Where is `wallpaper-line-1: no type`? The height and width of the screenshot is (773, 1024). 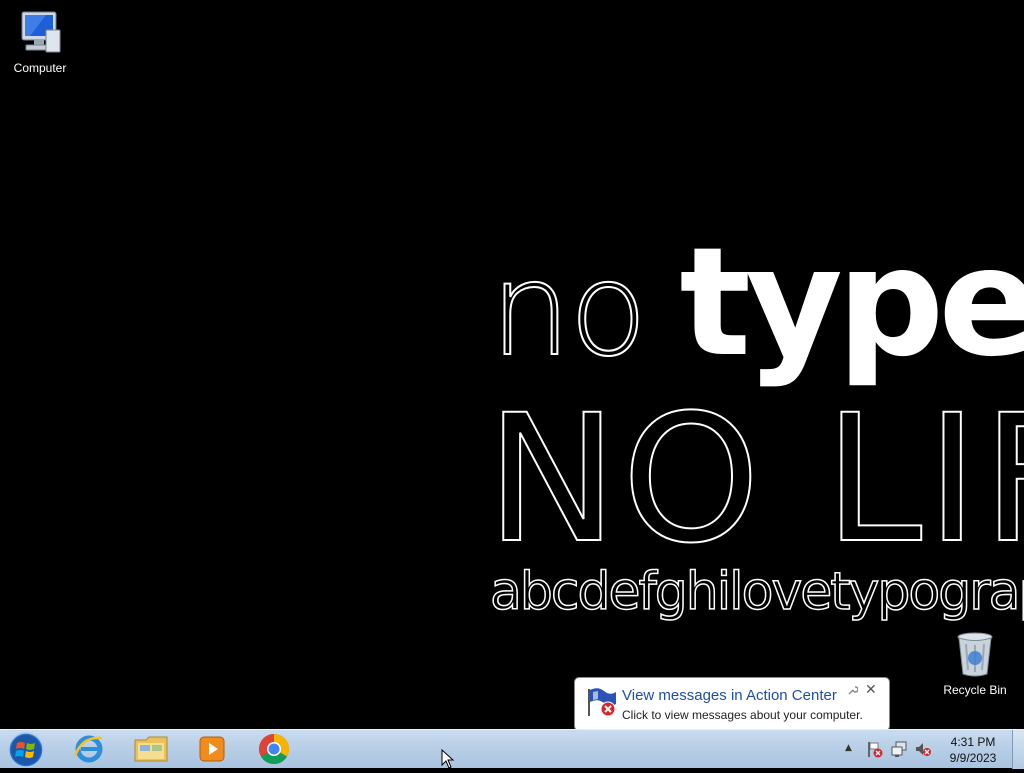 wallpaper-line-1: no type is located at coordinates (756, 303).